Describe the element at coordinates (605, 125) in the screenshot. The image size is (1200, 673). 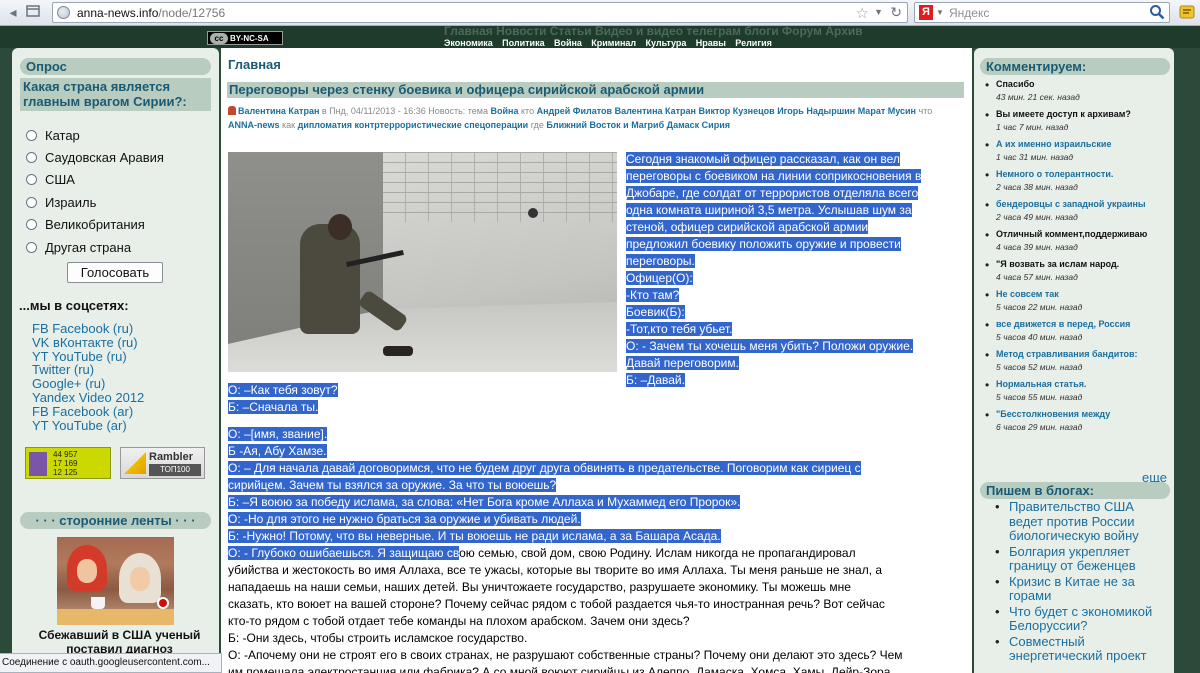
I see `where-link: Ближний Восток и Магриб` at that location.